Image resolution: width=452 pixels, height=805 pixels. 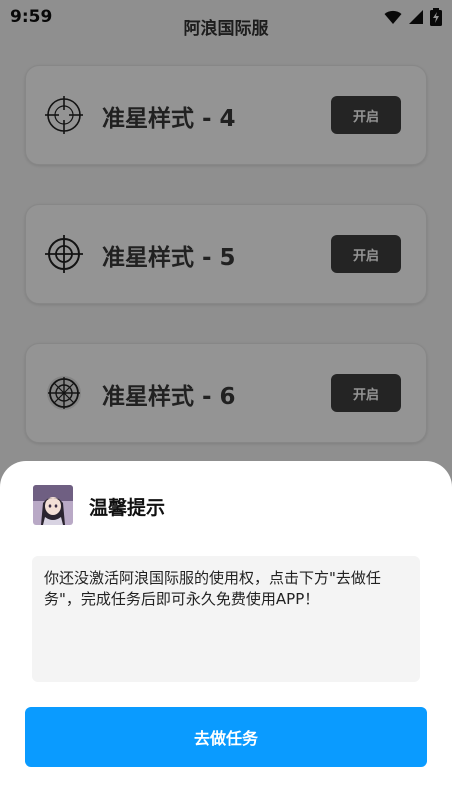 I want to click on anime-girl-avatar, so click(x=53, y=505).